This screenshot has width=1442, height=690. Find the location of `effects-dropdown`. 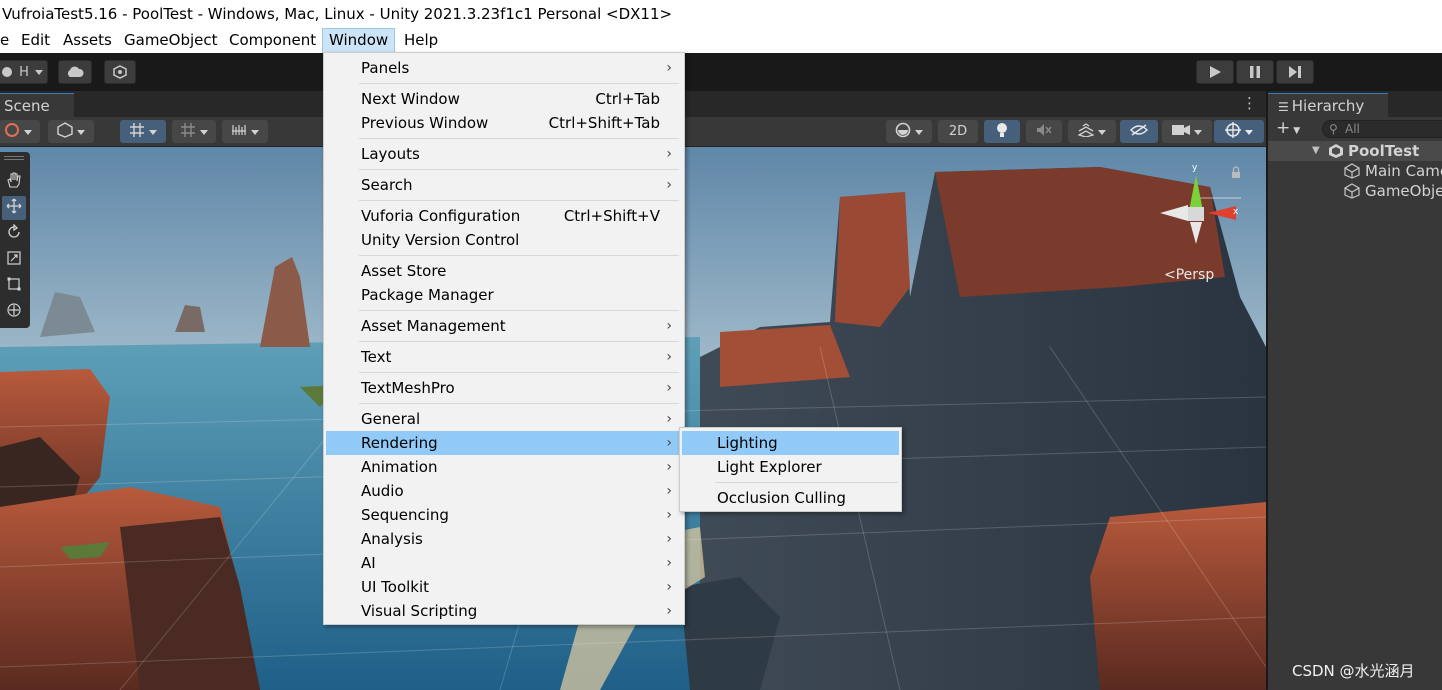

effects-dropdown is located at coordinates (1092, 131).